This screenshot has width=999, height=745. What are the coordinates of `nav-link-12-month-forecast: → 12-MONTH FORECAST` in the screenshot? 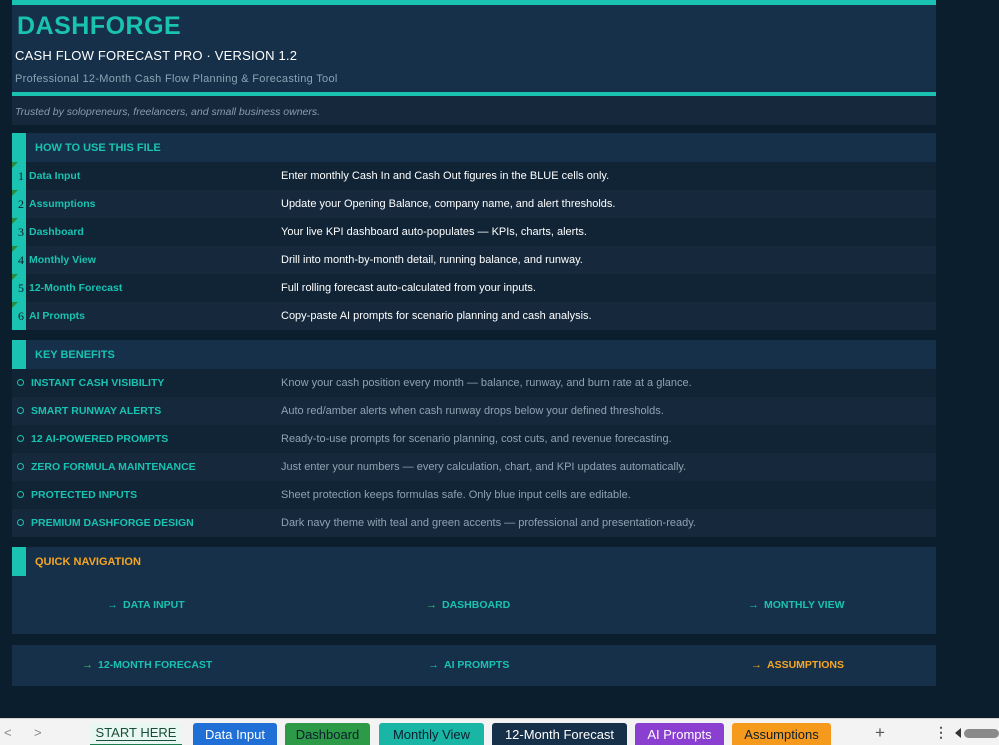 It's located at (147, 665).